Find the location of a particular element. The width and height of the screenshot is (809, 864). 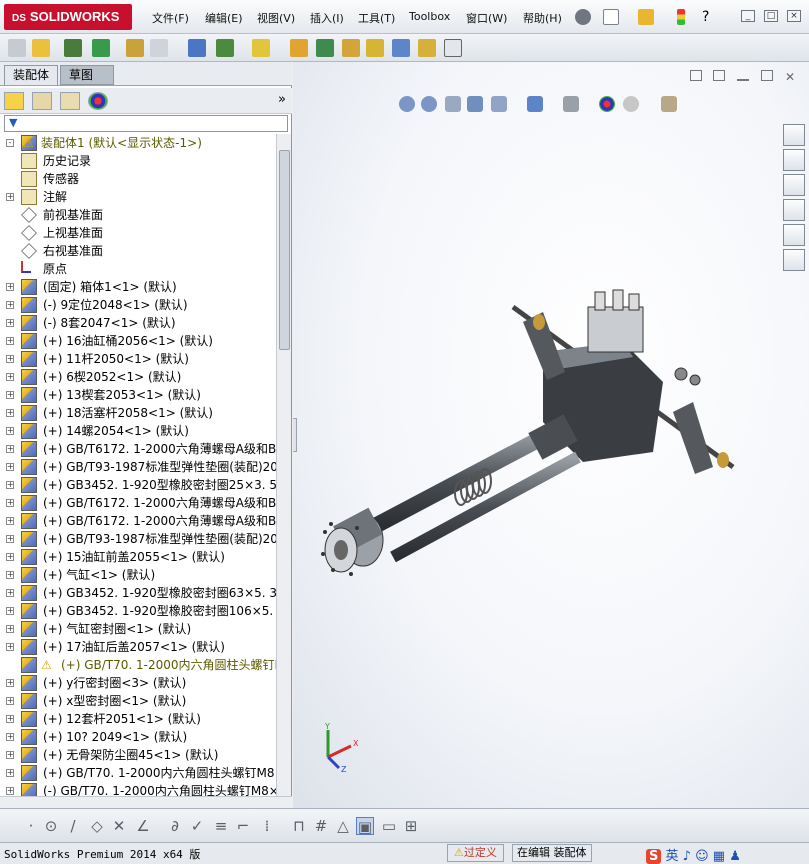

linear-pattern-icon is located at coordinates (101, 48).